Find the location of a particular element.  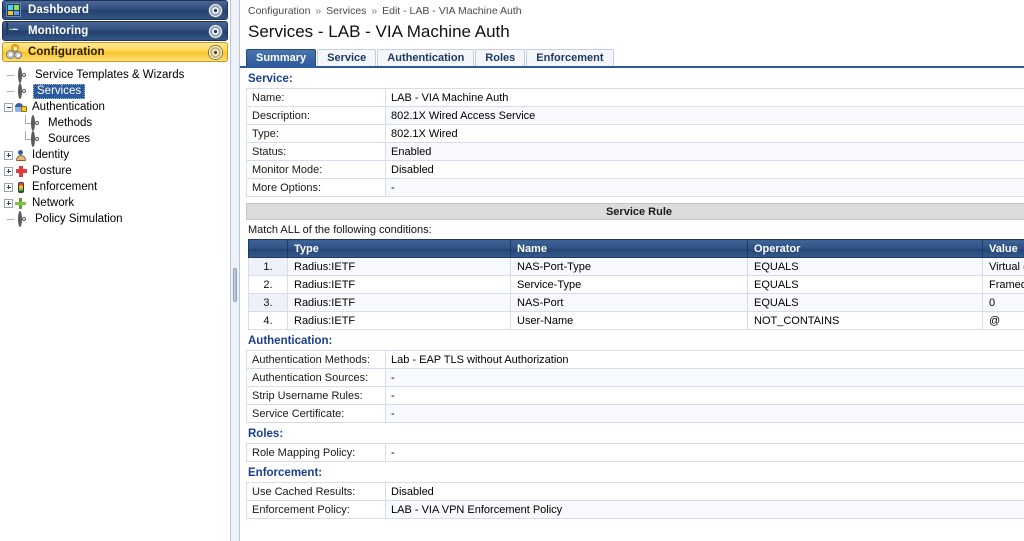

table-row: 4. Radius:IETF User-Name NOT_CONTAINS @ is located at coordinates (636, 320).